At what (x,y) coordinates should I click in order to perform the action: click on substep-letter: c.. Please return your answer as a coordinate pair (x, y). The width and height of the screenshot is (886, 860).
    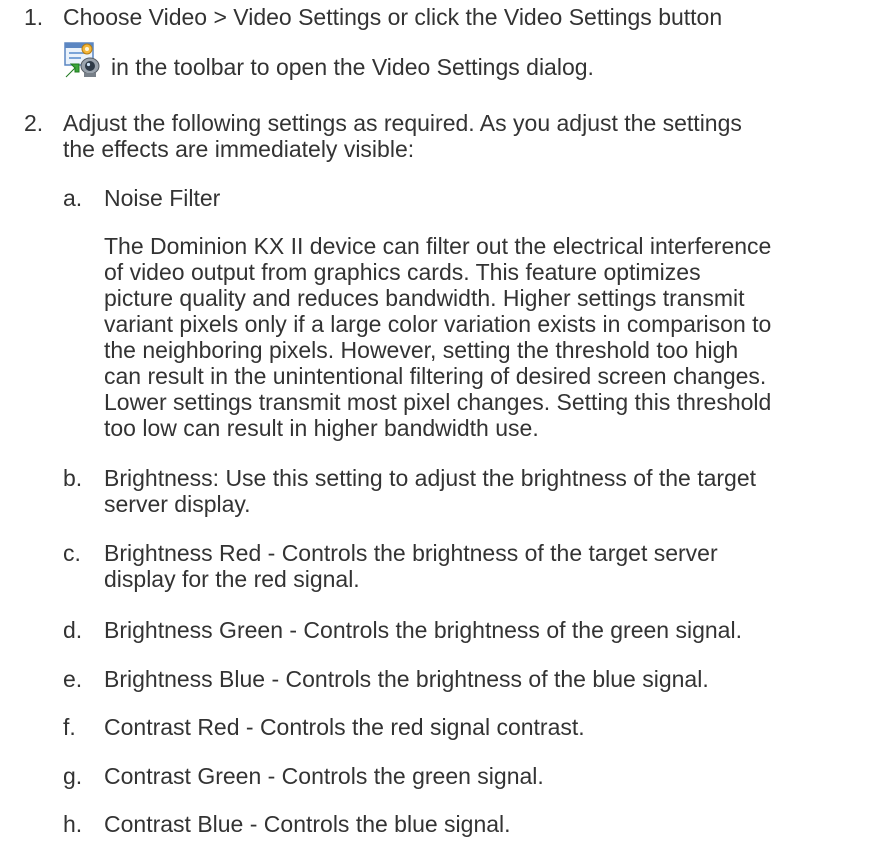
    Looking at the image, I should click on (72, 553).